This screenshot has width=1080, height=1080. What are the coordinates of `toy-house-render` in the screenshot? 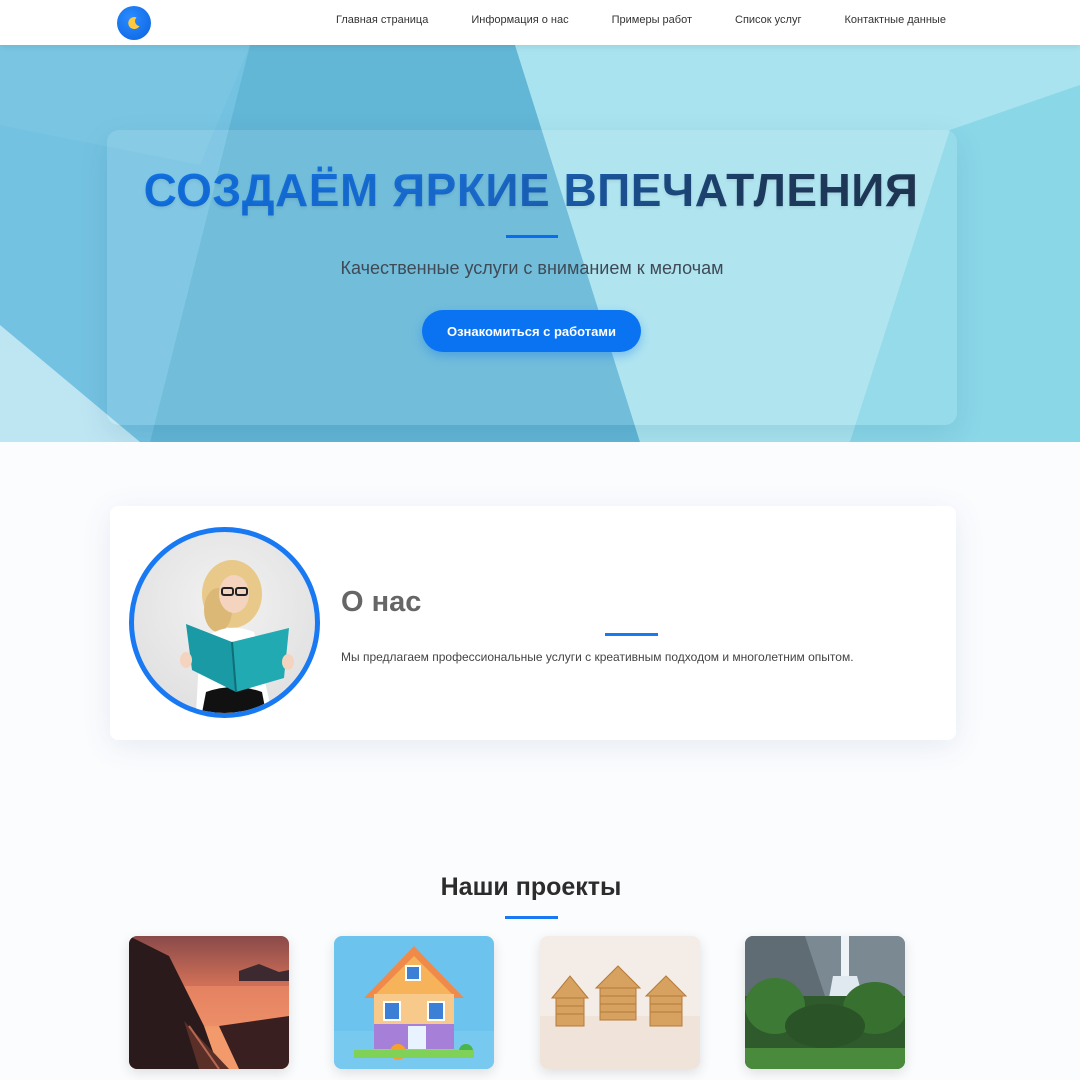 It's located at (414, 1002).